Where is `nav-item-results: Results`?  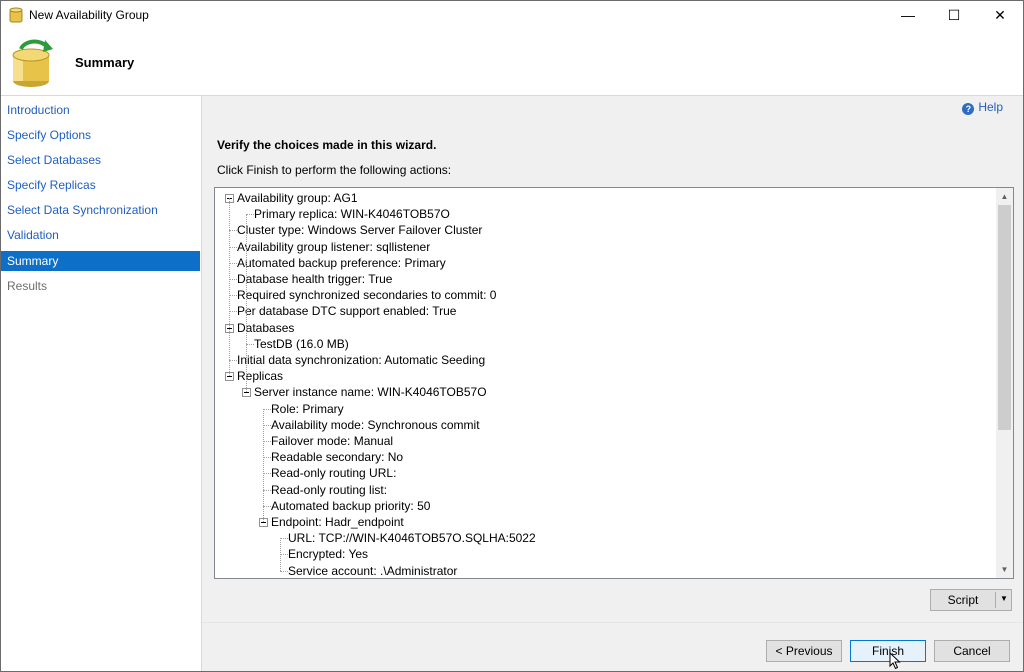 nav-item-results: Results is located at coordinates (27, 286).